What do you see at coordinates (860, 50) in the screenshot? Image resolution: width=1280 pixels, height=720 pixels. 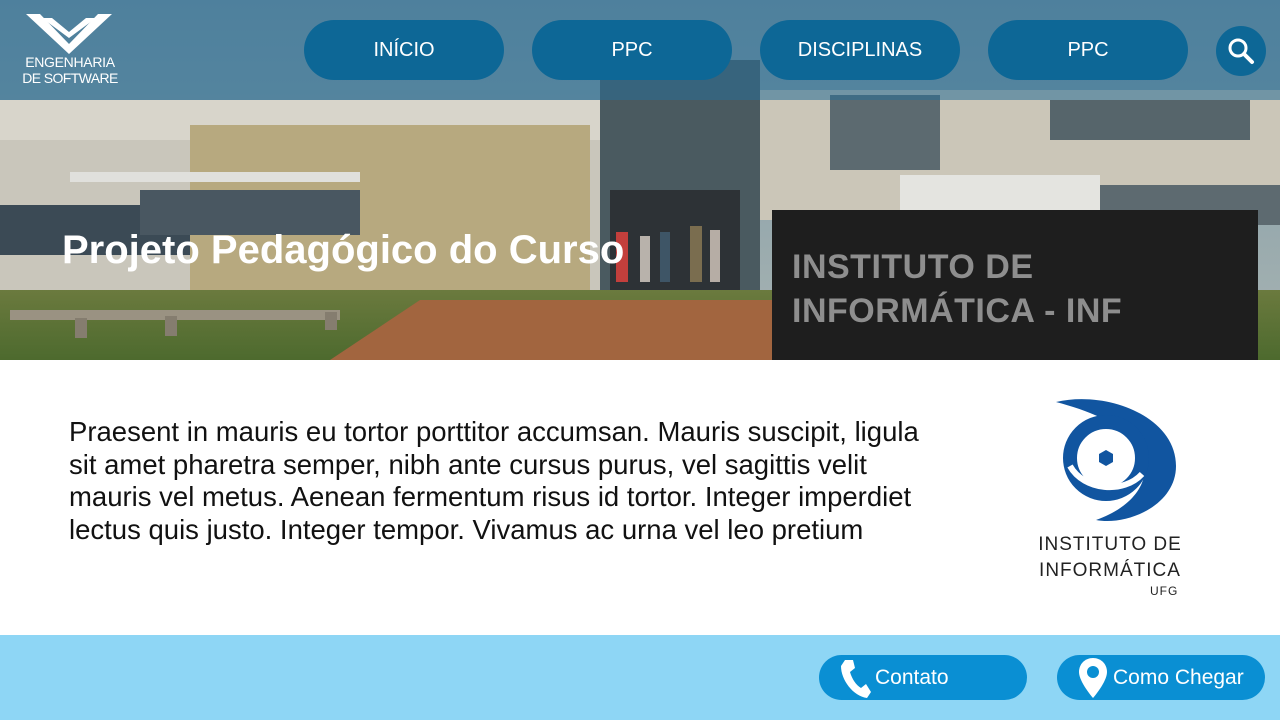 I see `nav-disciplinas-button: DISCIPLINAS` at bounding box center [860, 50].